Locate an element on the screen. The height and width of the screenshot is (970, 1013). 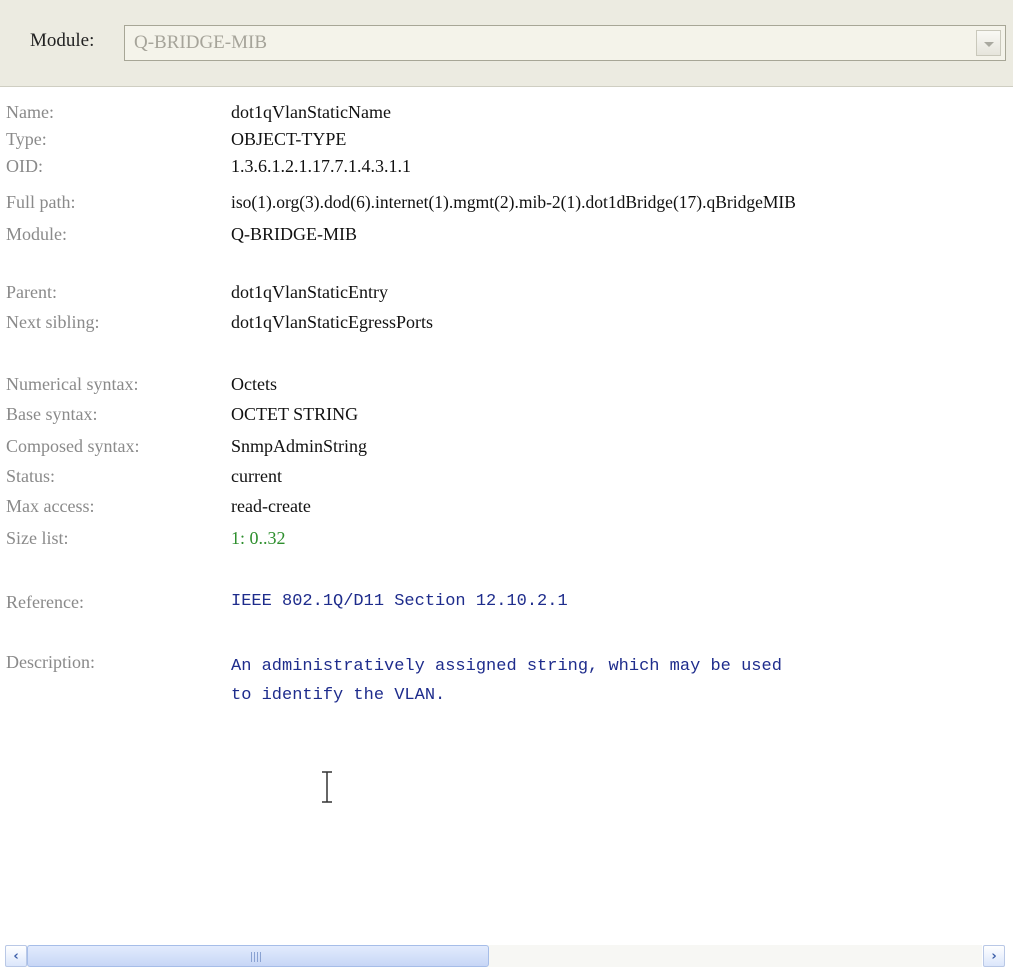
scroll-left-button: ‹ is located at coordinates (16, 956).